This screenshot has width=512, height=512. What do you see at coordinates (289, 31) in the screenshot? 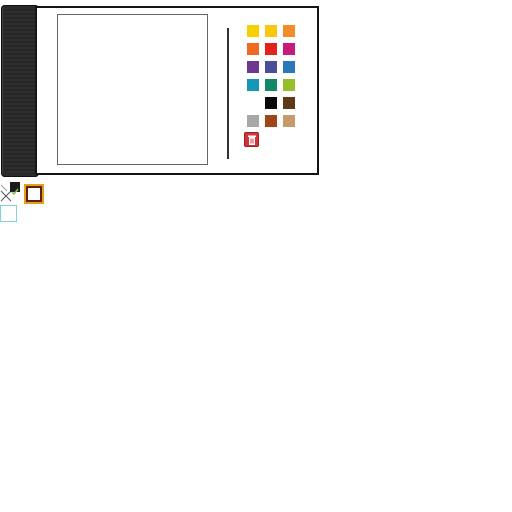
I see `swatch-orange` at bounding box center [289, 31].